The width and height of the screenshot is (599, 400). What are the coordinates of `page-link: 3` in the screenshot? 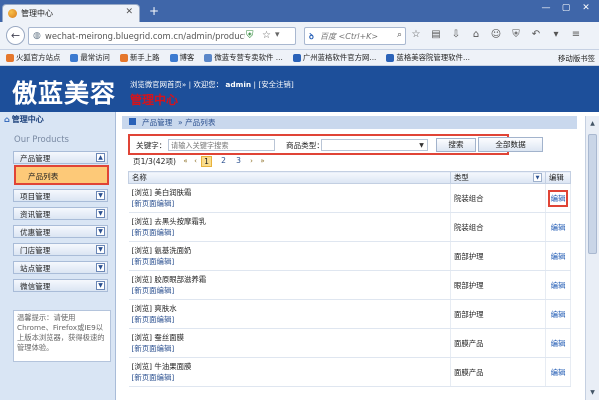 It's located at (238, 161).